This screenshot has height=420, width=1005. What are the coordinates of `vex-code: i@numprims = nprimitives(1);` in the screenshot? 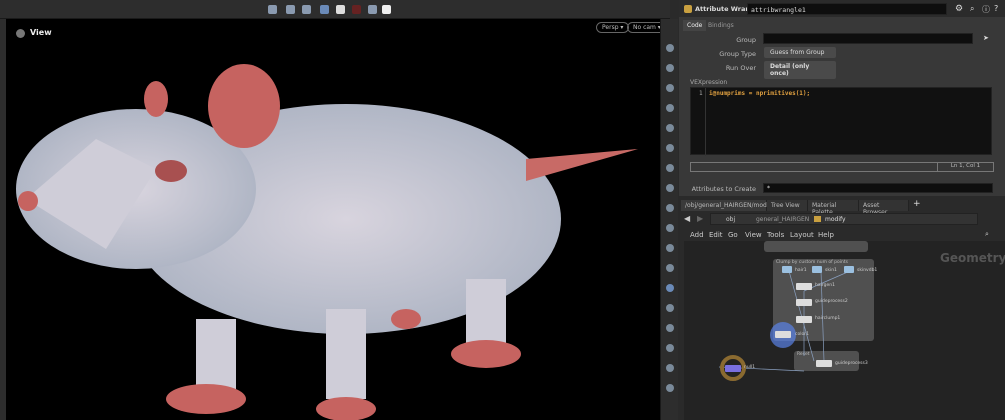 It's located at (760, 93).